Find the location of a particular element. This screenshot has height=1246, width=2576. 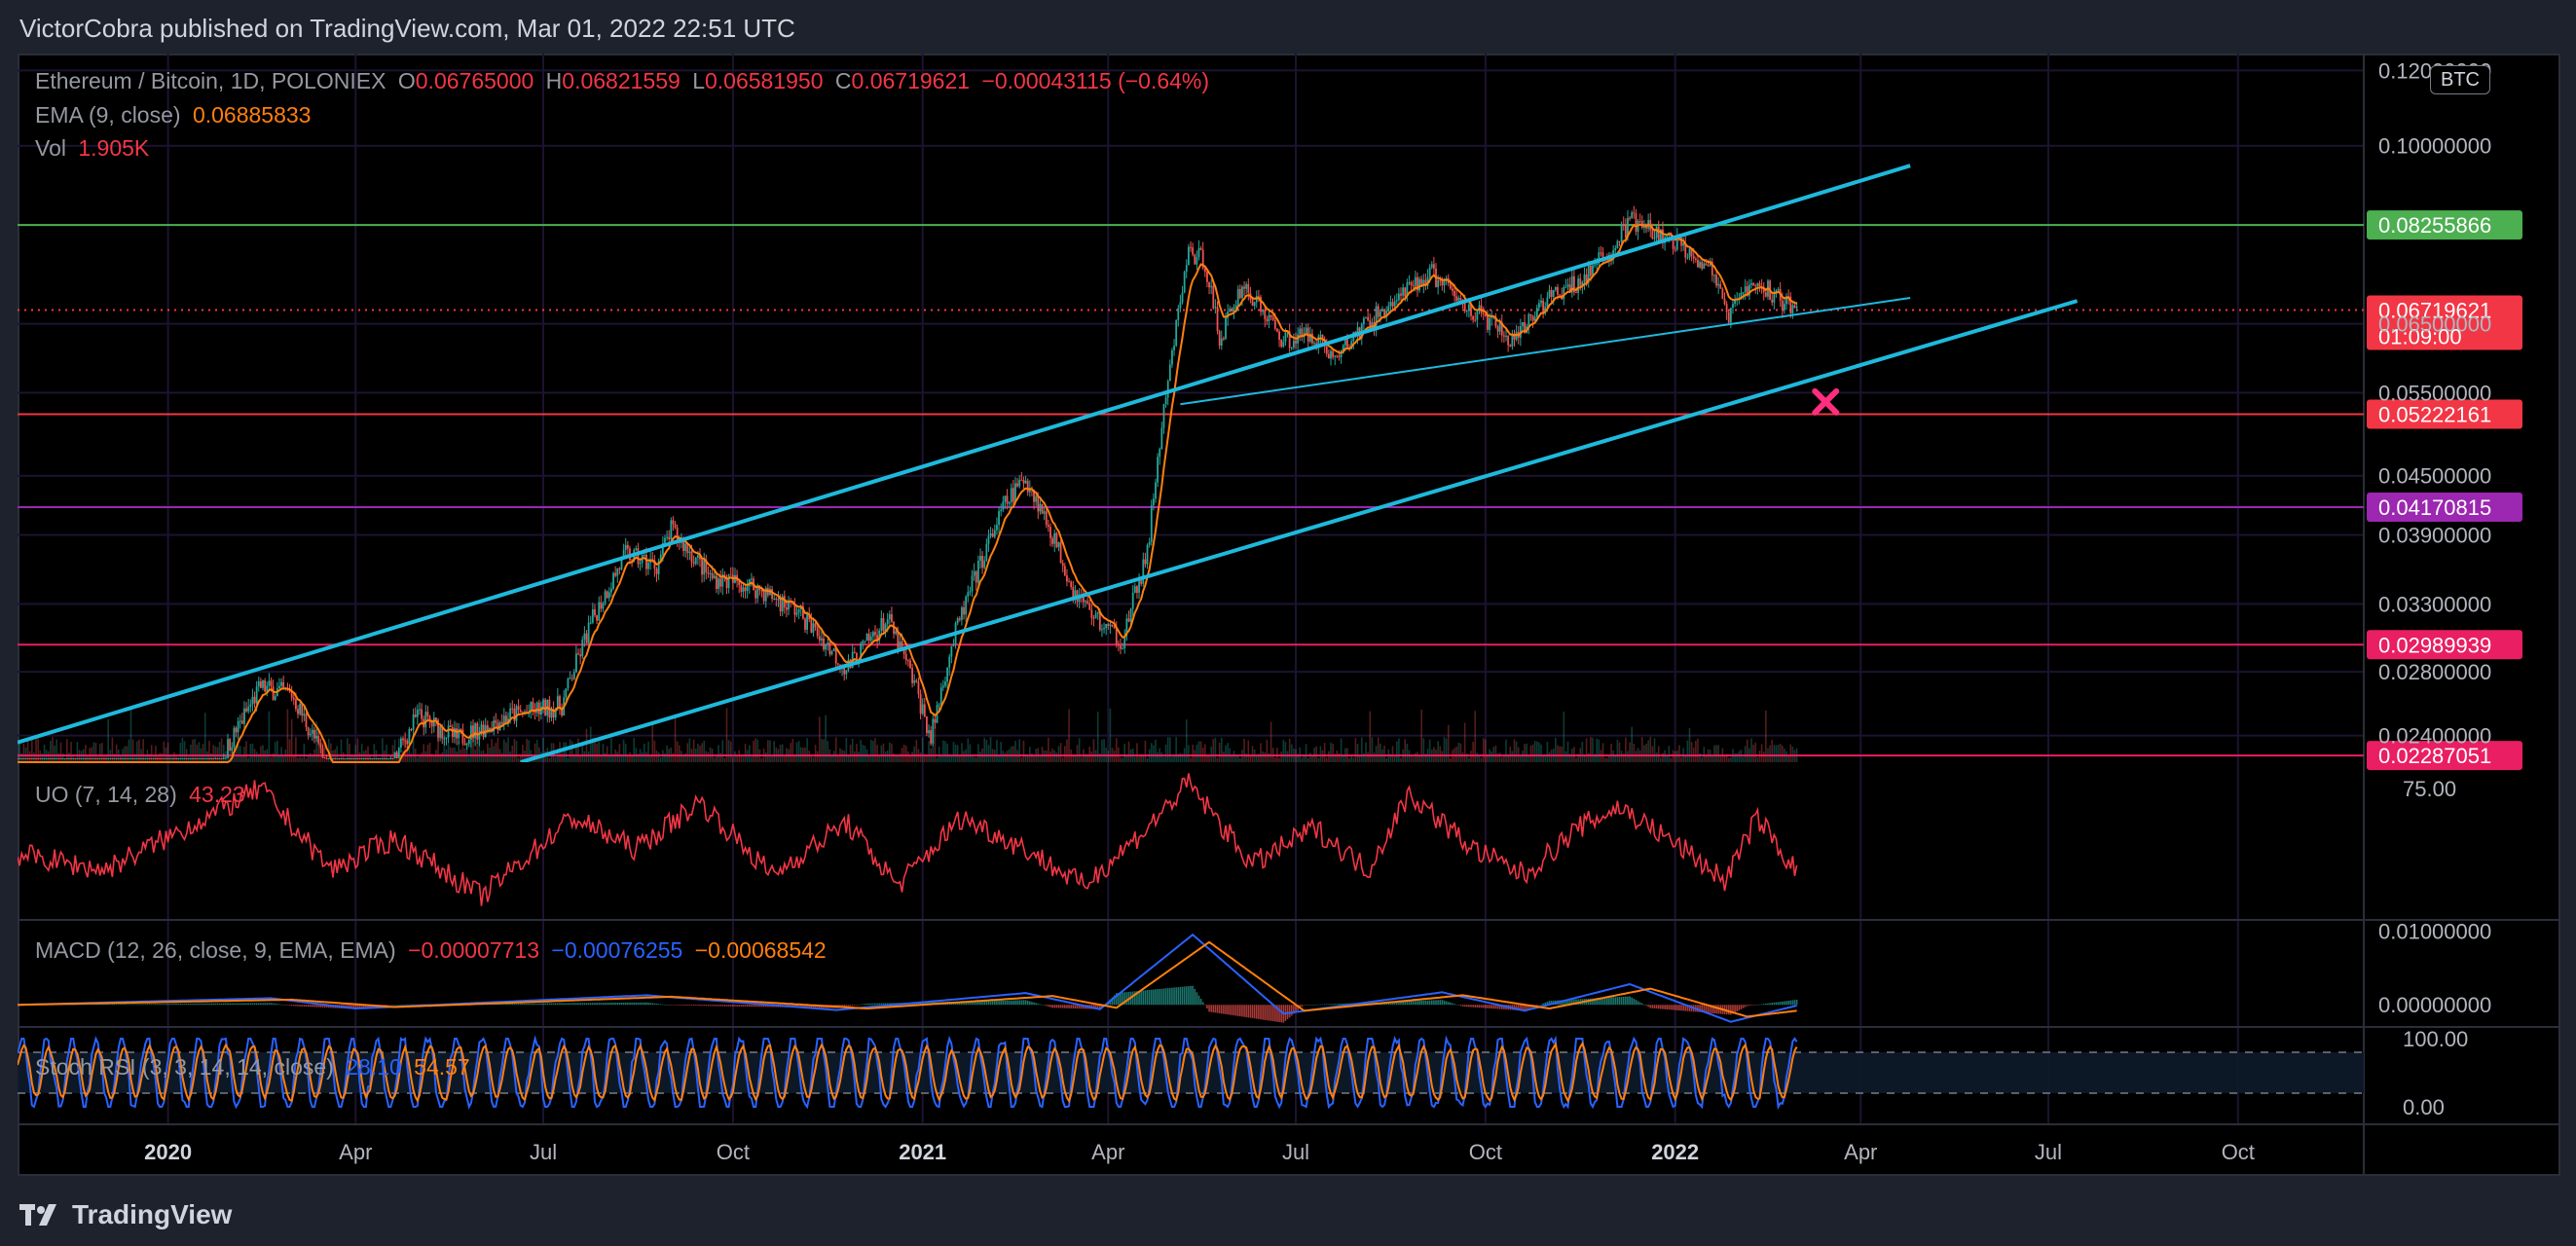

currency-badge: BTC is located at coordinates (2460, 79).